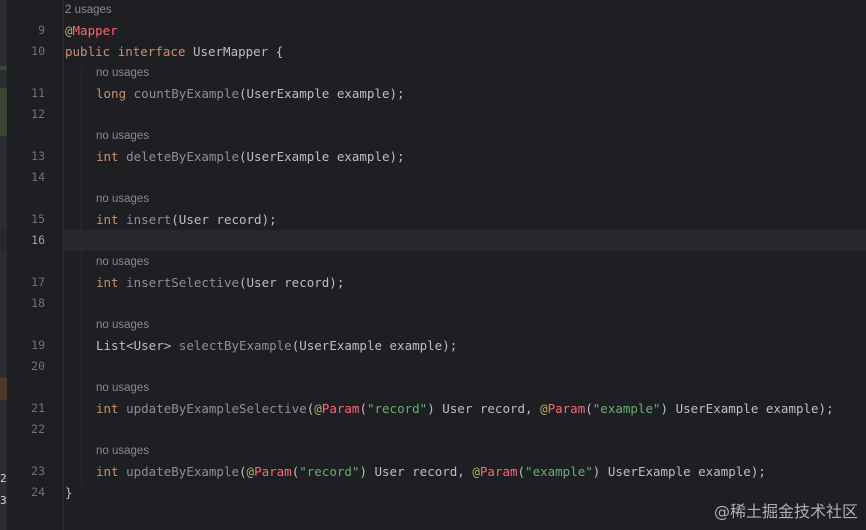  What do you see at coordinates (38, 282) in the screenshot?
I see `line-number: 17` at bounding box center [38, 282].